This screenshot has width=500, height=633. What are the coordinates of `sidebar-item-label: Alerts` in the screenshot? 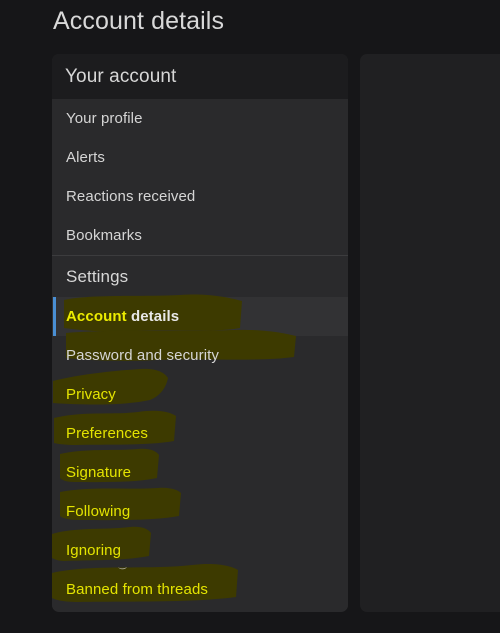 It's located at (85, 157).